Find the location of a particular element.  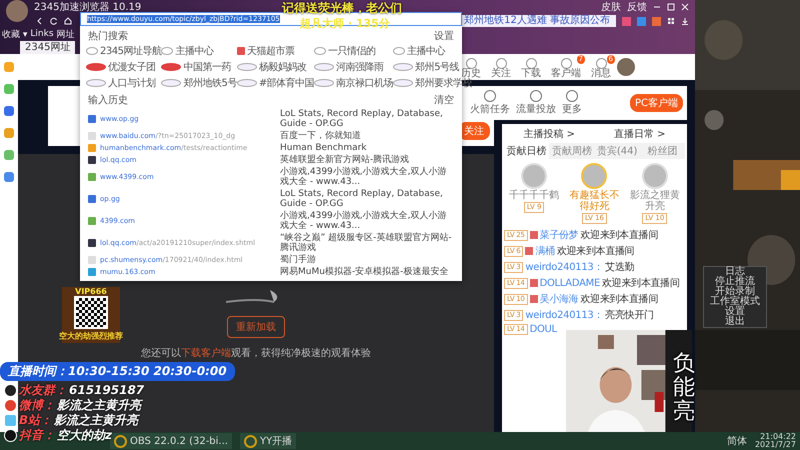

user-name: 菜子份梦 is located at coordinates (559, 235).